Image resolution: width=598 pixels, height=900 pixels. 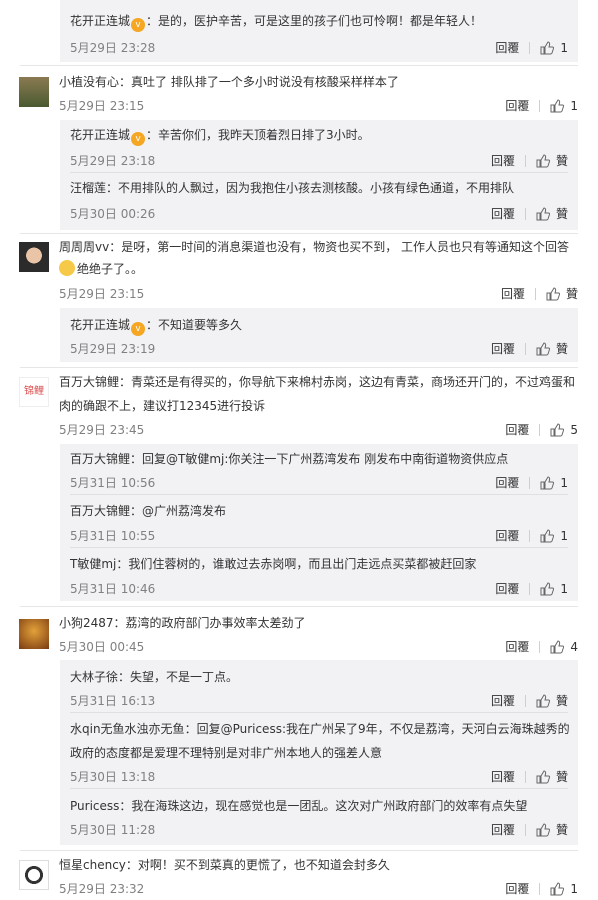 I want to click on timestamp: 5月29日 23:19, so click(x=113, y=349).